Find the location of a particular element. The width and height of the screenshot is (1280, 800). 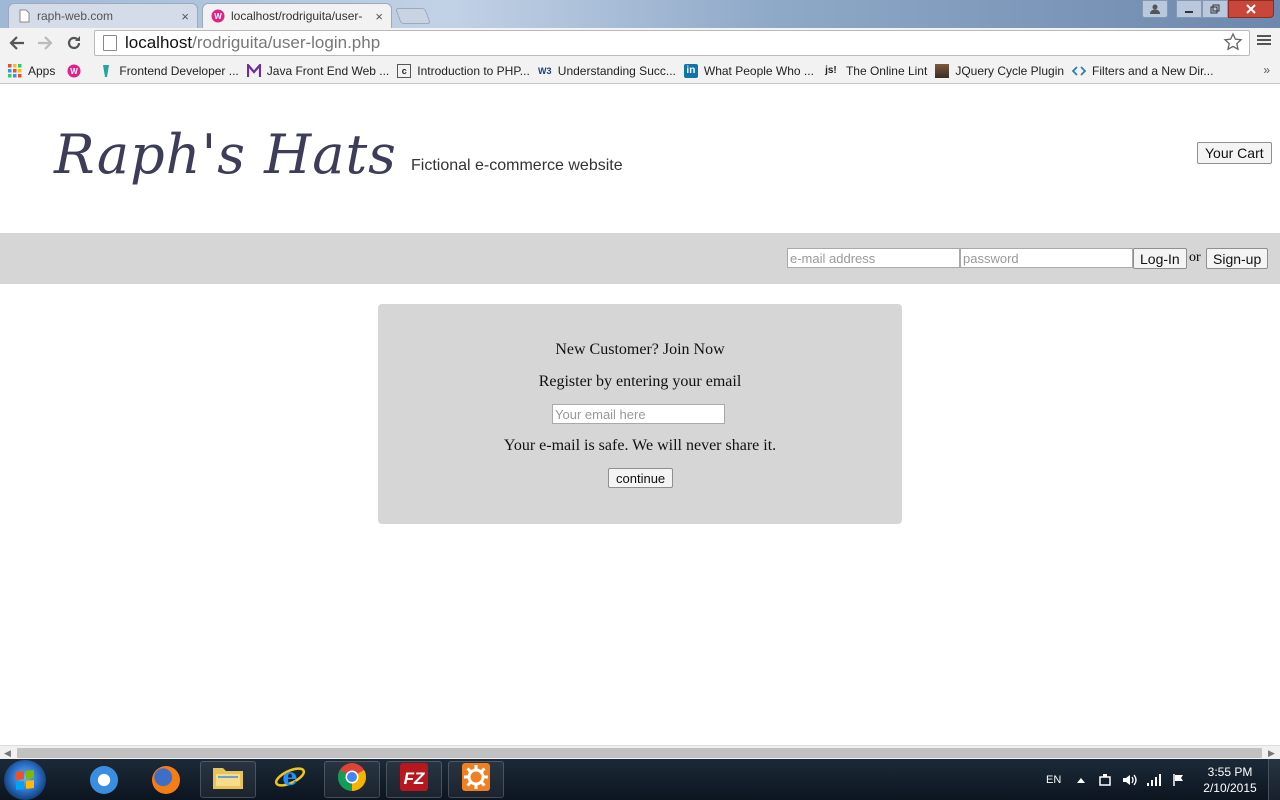

tab-label: localhost/rodriguita/user- is located at coordinates (297, 16).